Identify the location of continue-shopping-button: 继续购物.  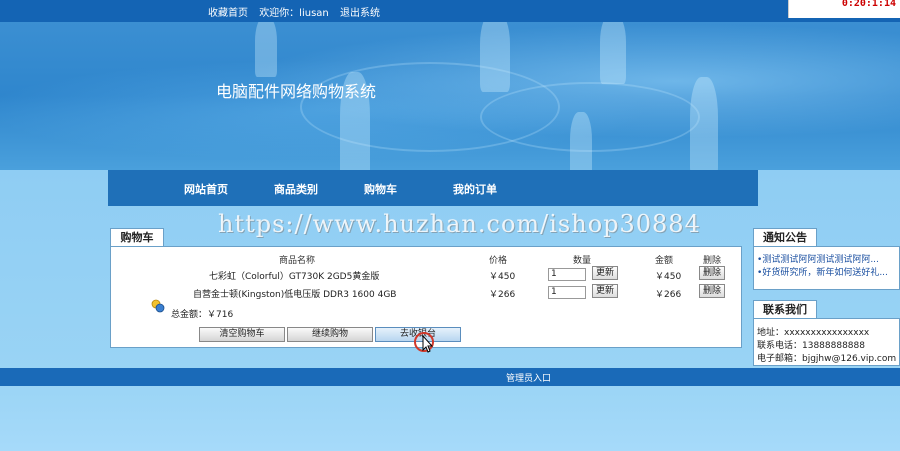
(330, 334).